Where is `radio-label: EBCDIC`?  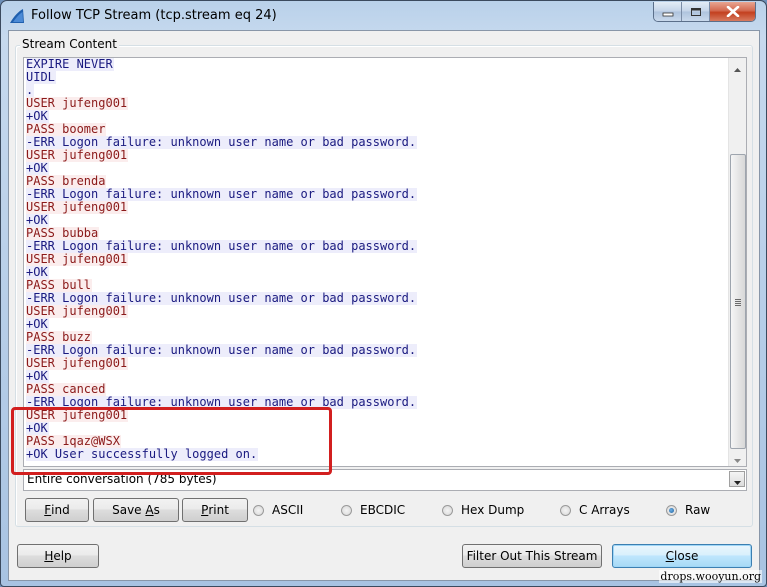
radio-label: EBCDIC is located at coordinates (383, 510).